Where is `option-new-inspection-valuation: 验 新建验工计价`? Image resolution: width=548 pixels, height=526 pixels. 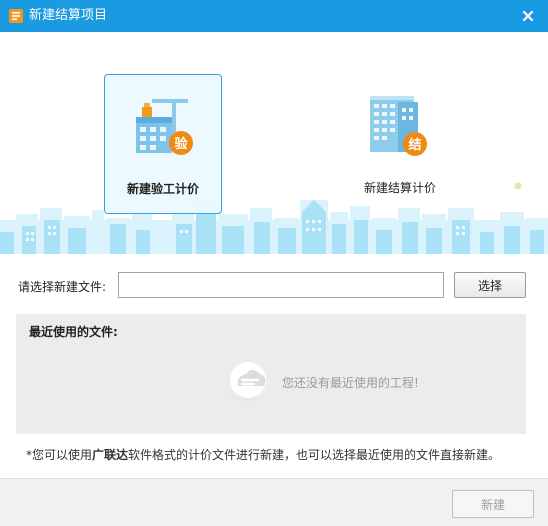
option-new-inspection-valuation: 验 新建验工计价 is located at coordinates (163, 144).